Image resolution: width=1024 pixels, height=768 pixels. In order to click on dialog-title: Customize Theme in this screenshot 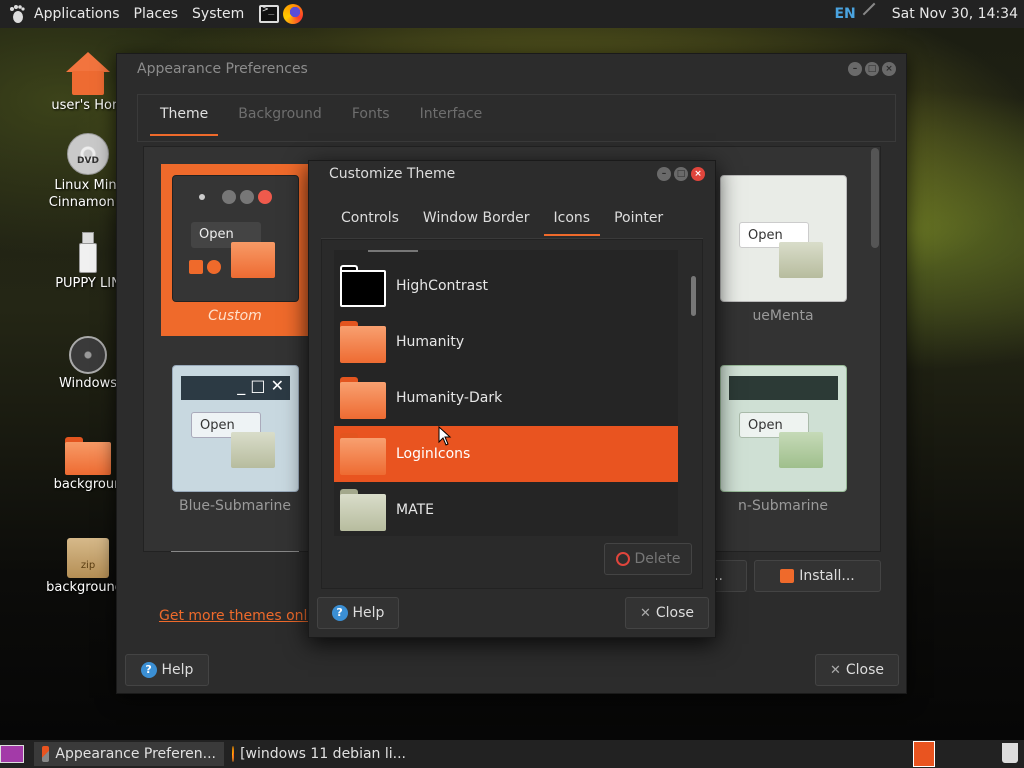, I will do `click(392, 174)`.